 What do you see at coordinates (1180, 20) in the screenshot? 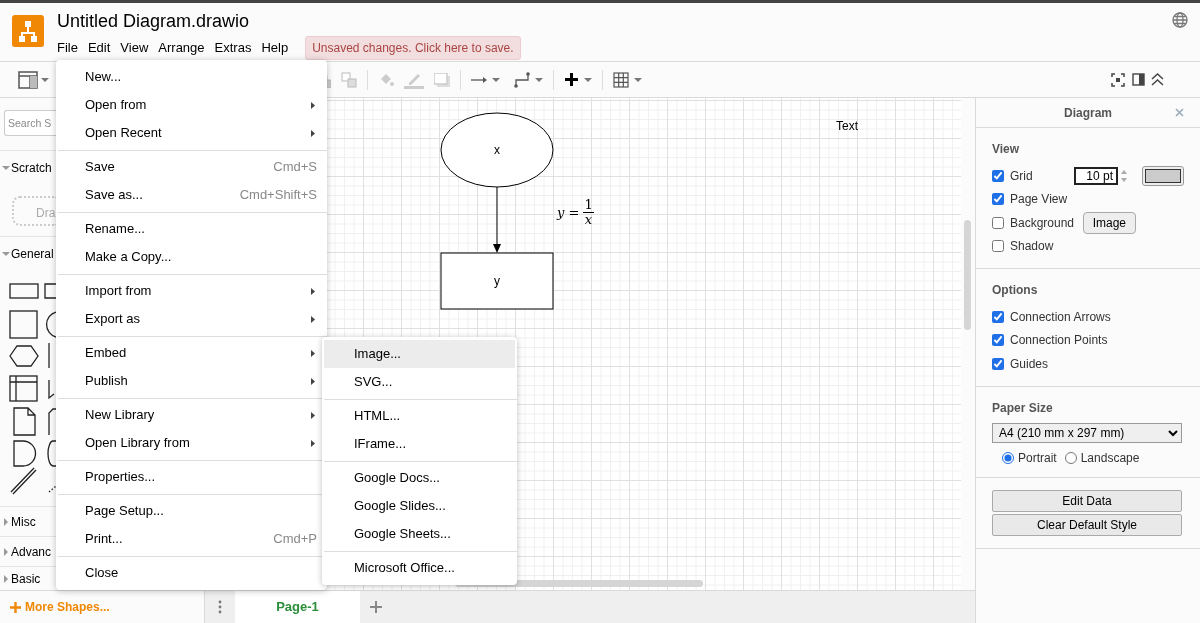
I see `globe-icon` at bounding box center [1180, 20].